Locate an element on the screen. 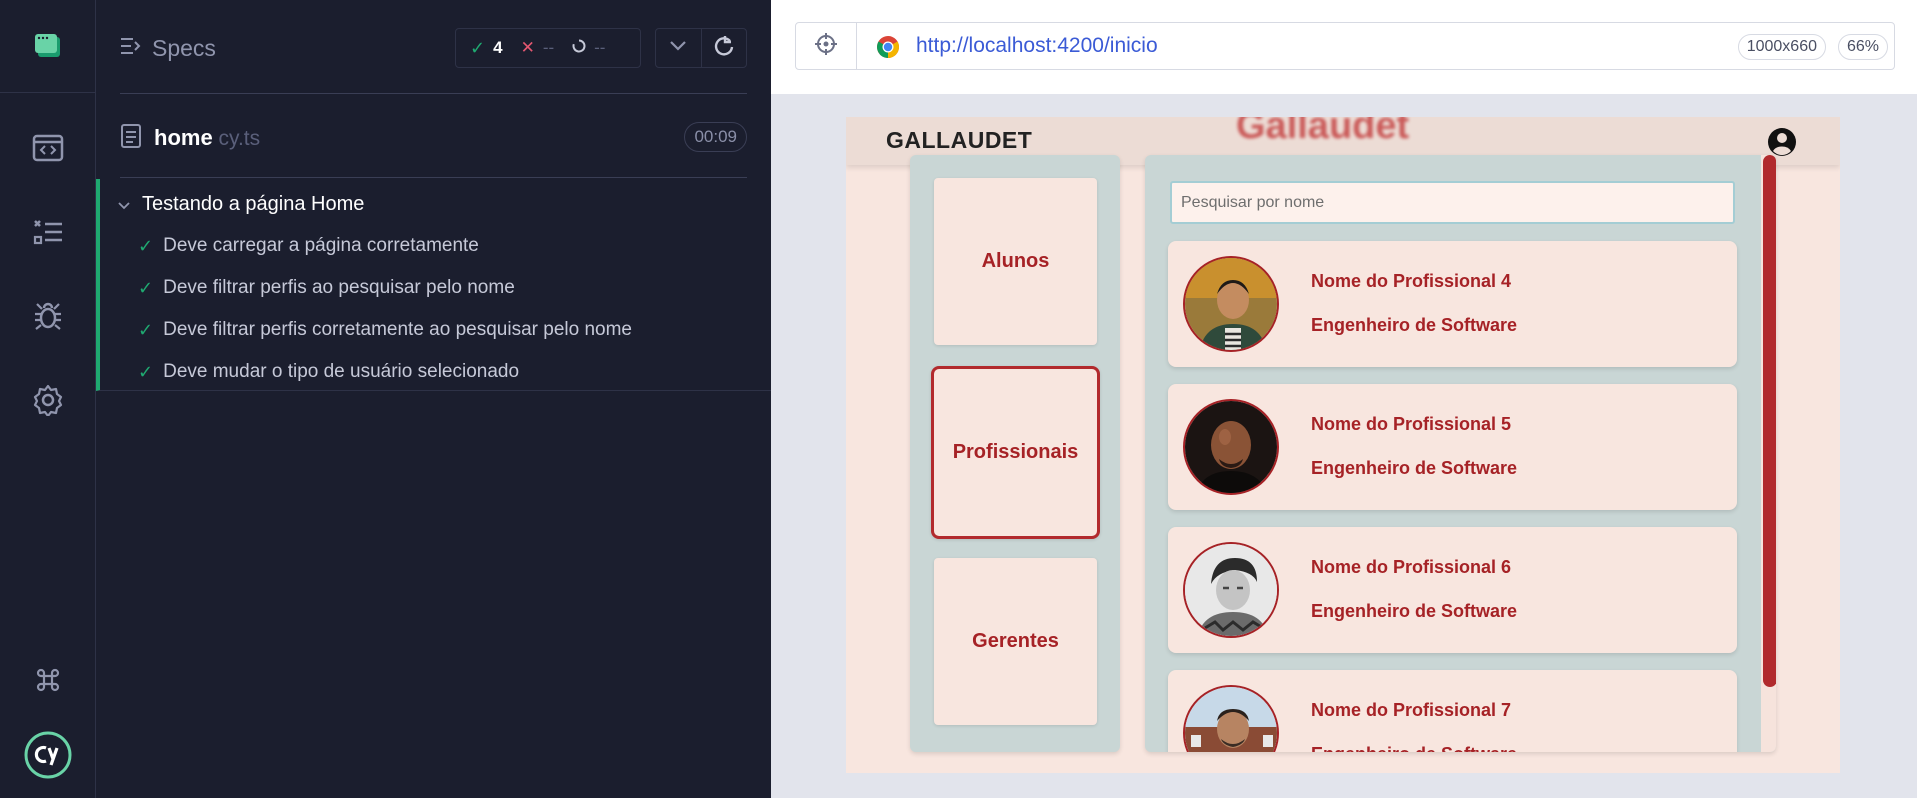 The height and width of the screenshot is (798, 1917). viewport-size-badge: 1000x660 is located at coordinates (1781, 47).